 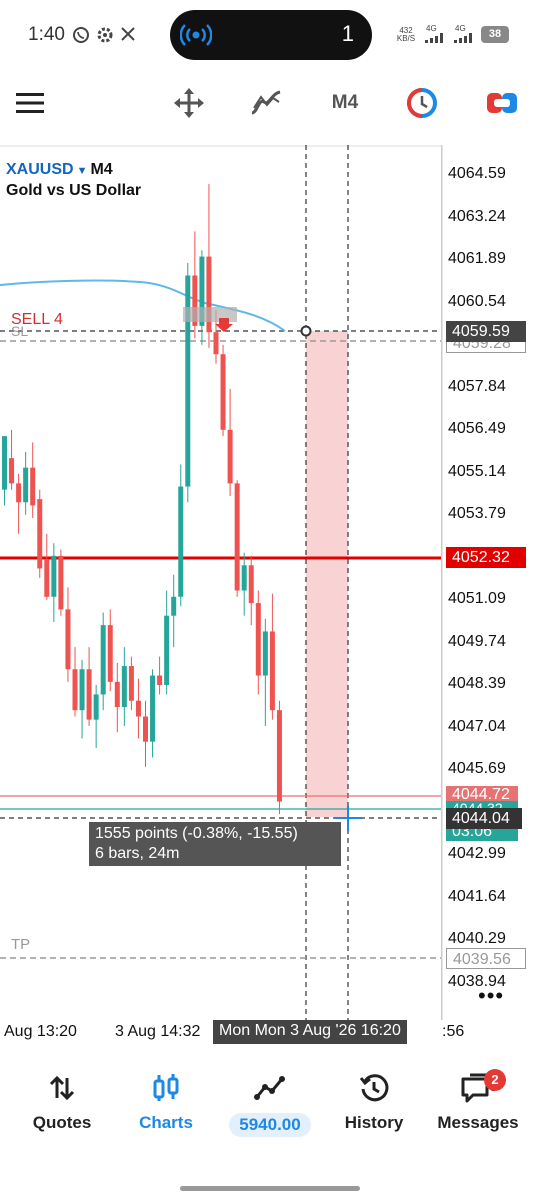 I want to click on price-tick: 4063.24, so click(x=477, y=216).